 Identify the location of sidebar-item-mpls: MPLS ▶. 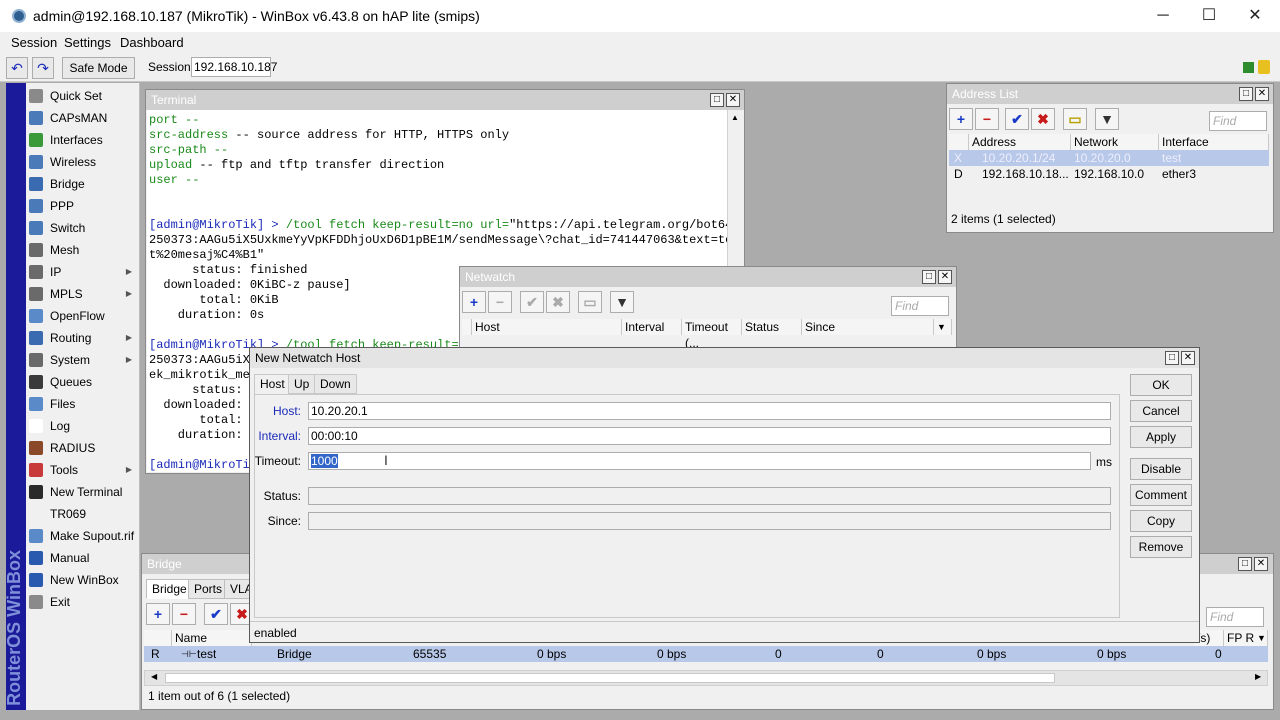
(83, 294).